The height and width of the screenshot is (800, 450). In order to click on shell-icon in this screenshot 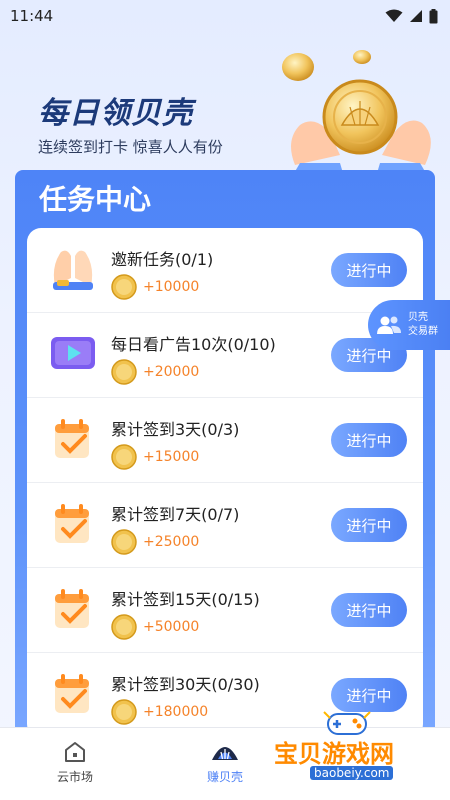, I will do `click(225, 753)`.